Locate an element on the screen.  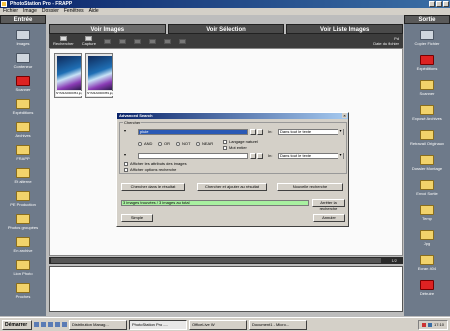
caption-textarea is located at coordinates (226, 289).